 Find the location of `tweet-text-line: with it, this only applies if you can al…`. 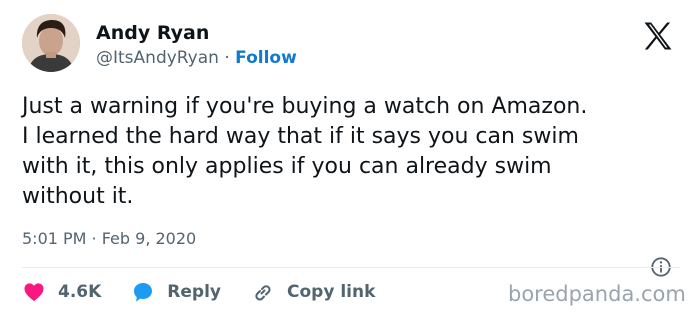

tweet-text-line: with it, this only applies if you can al… is located at coordinates (287, 166).